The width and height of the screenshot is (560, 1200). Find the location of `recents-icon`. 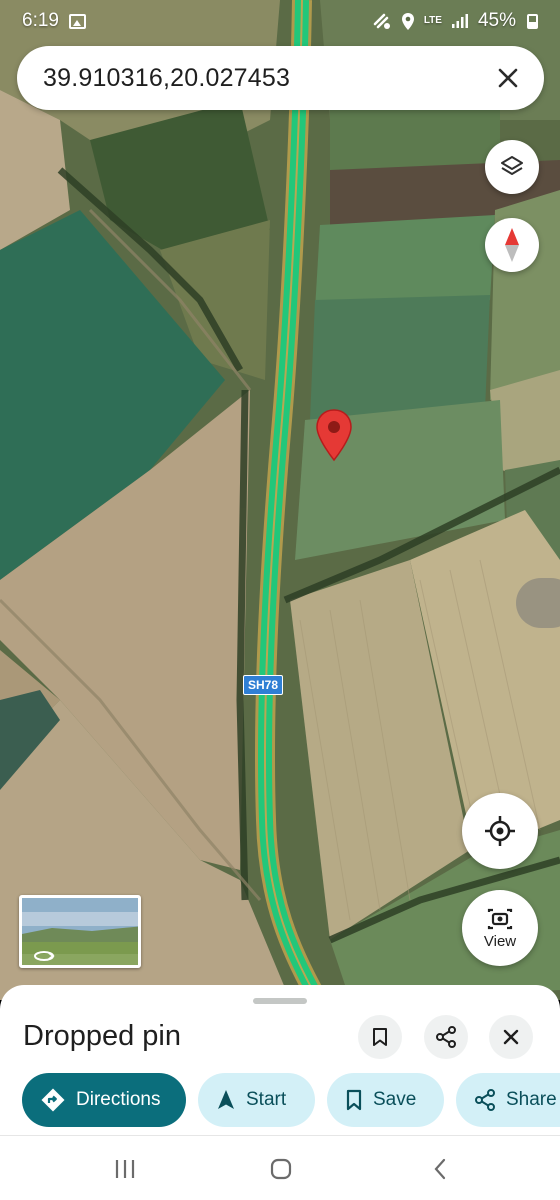

recents-icon is located at coordinates (125, 1169).